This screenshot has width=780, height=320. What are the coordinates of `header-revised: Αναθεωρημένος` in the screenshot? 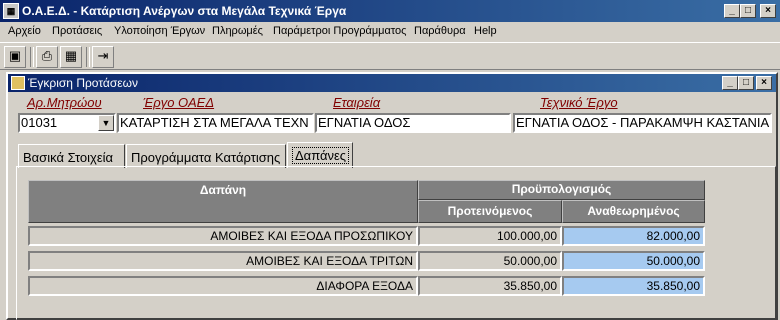 It's located at (633, 211).